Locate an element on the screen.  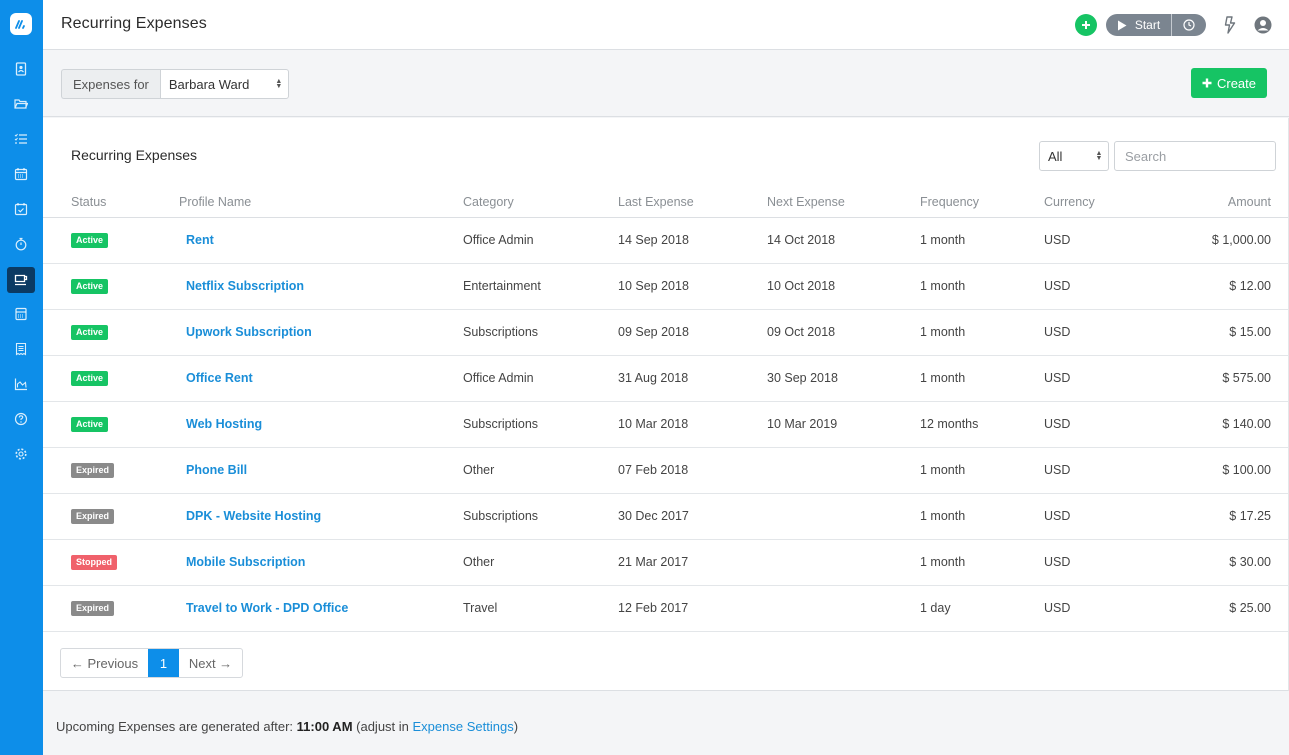
sidebar-item-expenses is located at coordinates (21, 280).